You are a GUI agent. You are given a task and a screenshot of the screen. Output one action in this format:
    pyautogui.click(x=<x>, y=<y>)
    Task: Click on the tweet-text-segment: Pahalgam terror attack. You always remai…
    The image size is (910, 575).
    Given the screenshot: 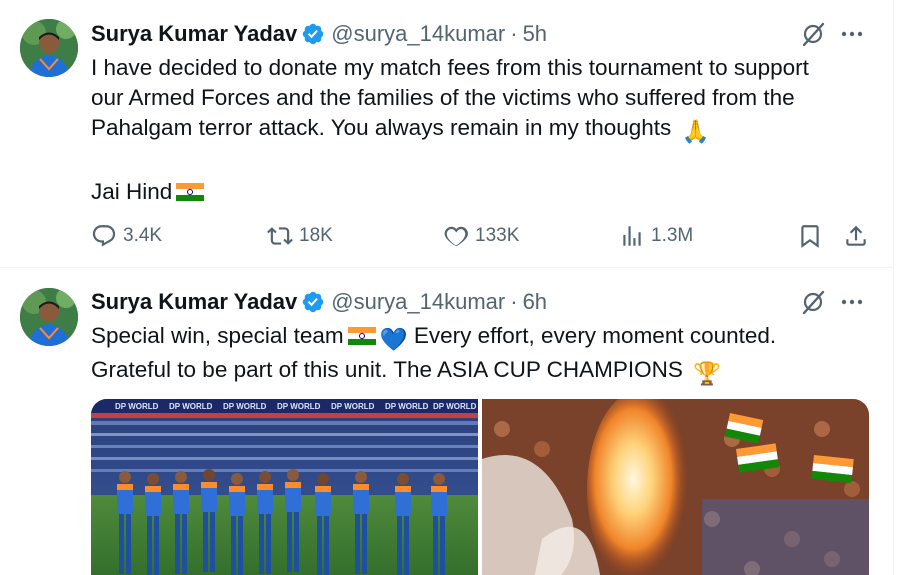 What is the action you would take?
    pyautogui.click(x=381, y=127)
    